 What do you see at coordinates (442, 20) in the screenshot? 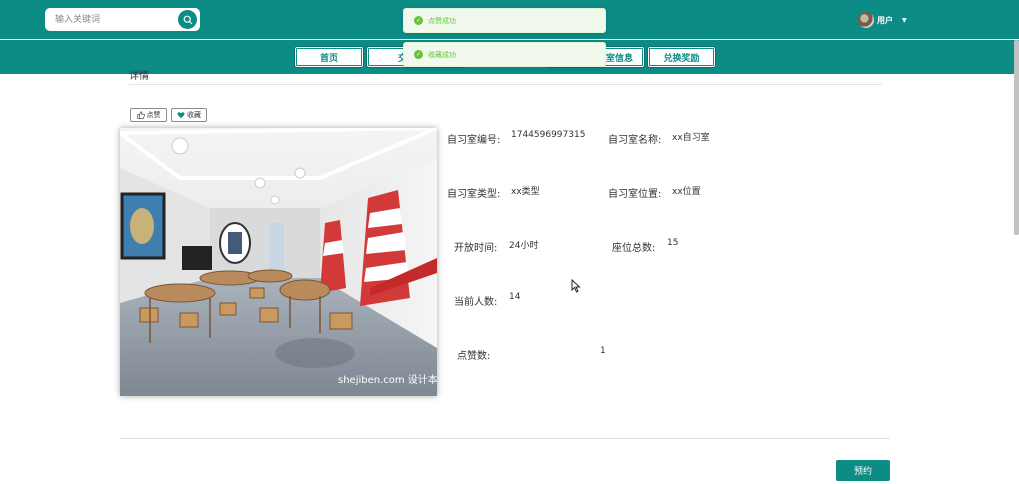
I see `toast-message: 点赞成功` at bounding box center [442, 20].